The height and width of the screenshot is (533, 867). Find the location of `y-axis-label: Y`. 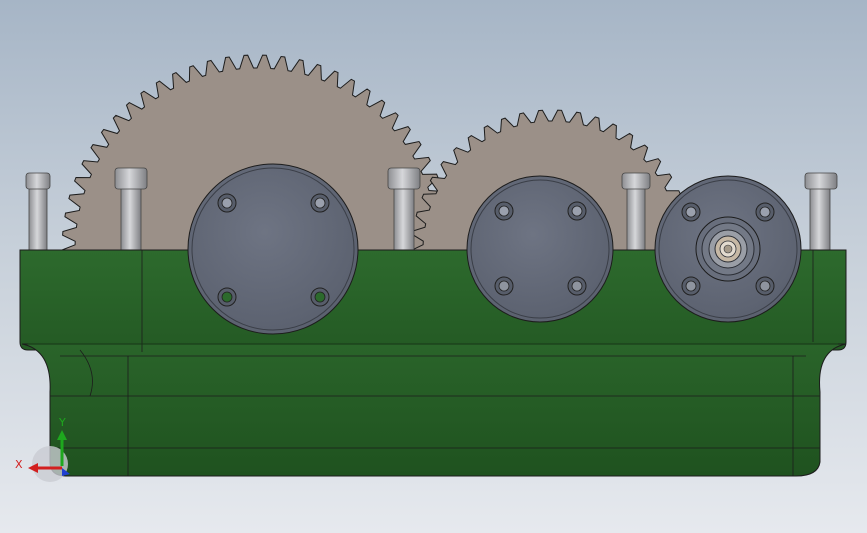

y-axis-label: Y is located at coordinates (62, 422).